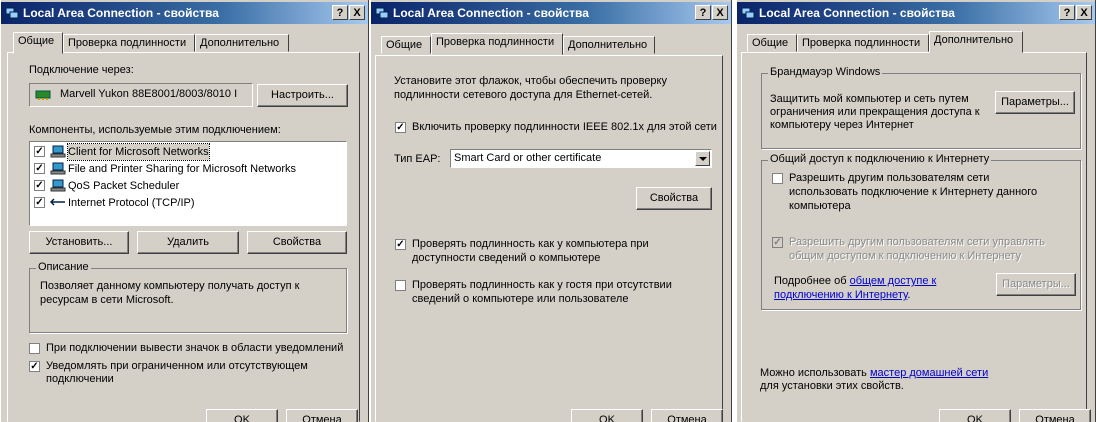  Describe the element at coordinates (58, 151) in the screenshot. I see `client-network-icon` at that location.